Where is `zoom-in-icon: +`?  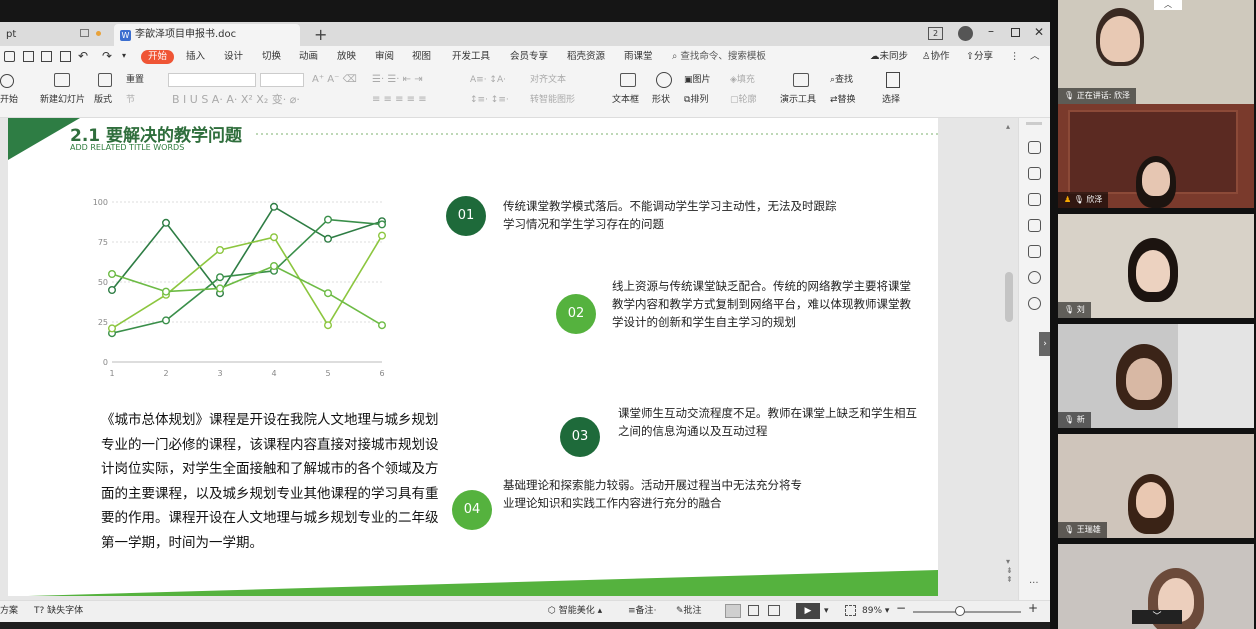 zoom-in-icon: + is located at coordinates (1033, 608).